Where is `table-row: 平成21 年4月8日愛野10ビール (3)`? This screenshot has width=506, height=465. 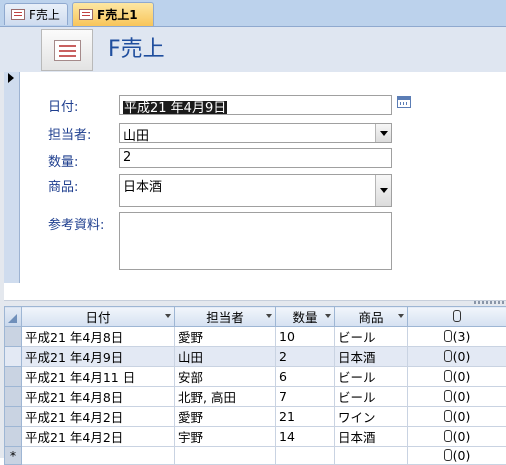
table-row: 平成21 年4月8日愛野10ビール (3) is located at coordinates (255, 337).